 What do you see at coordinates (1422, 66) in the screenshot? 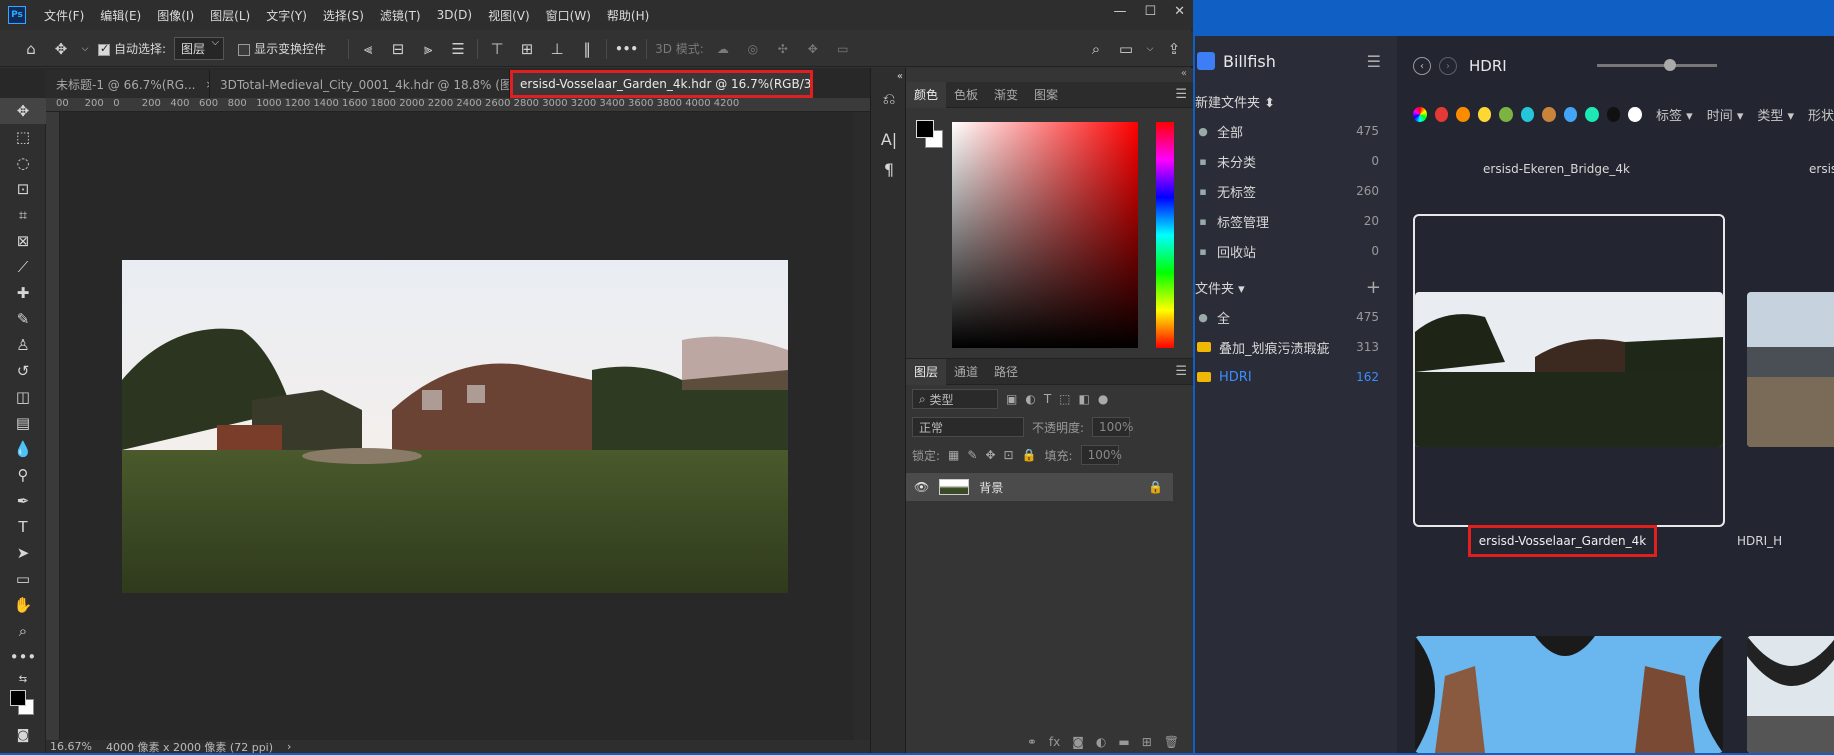
I see `back-button: ‹` at bounding box center [1422, 66].